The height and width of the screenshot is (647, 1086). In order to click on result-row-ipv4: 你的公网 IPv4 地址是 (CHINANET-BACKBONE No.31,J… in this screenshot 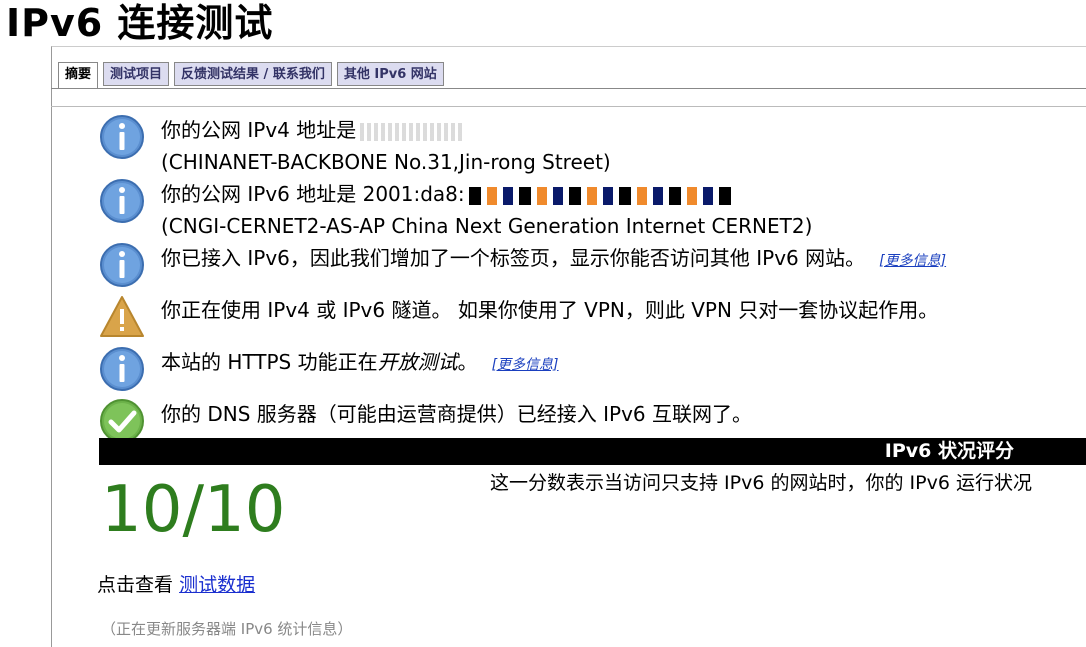, I will do `click(589, 146)`.